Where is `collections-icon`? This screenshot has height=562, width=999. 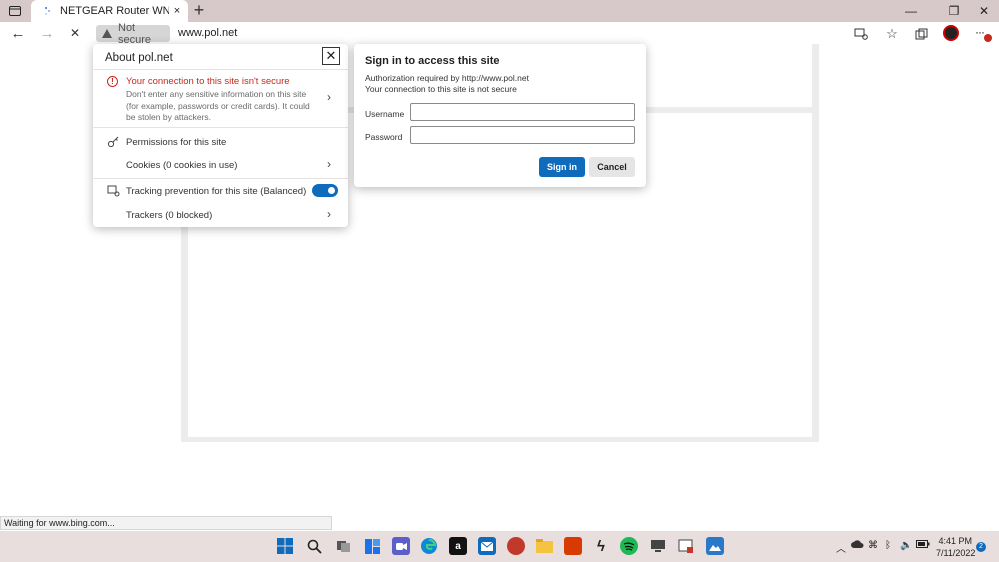 collections-icon is located at coordinates (921, 34).